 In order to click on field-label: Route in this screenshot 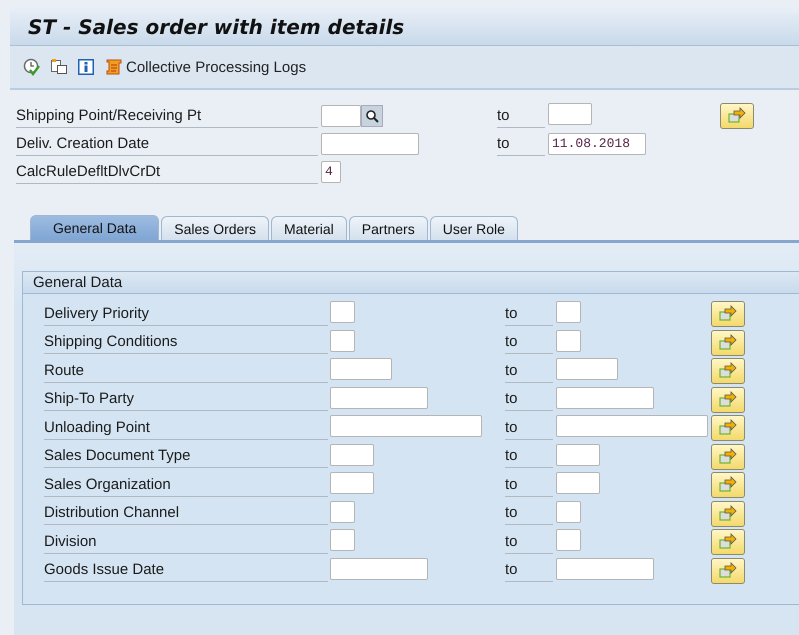, I will do `click(186, 371)`.